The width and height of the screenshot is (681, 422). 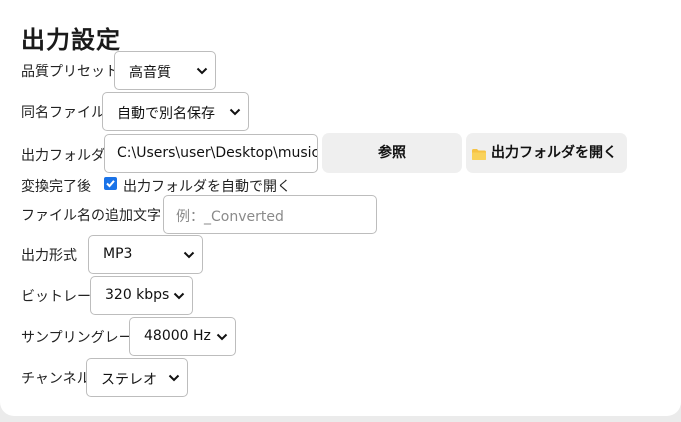 I want to click on same-name-file-select: 自動で別名保存, so click(x=175, y=111).